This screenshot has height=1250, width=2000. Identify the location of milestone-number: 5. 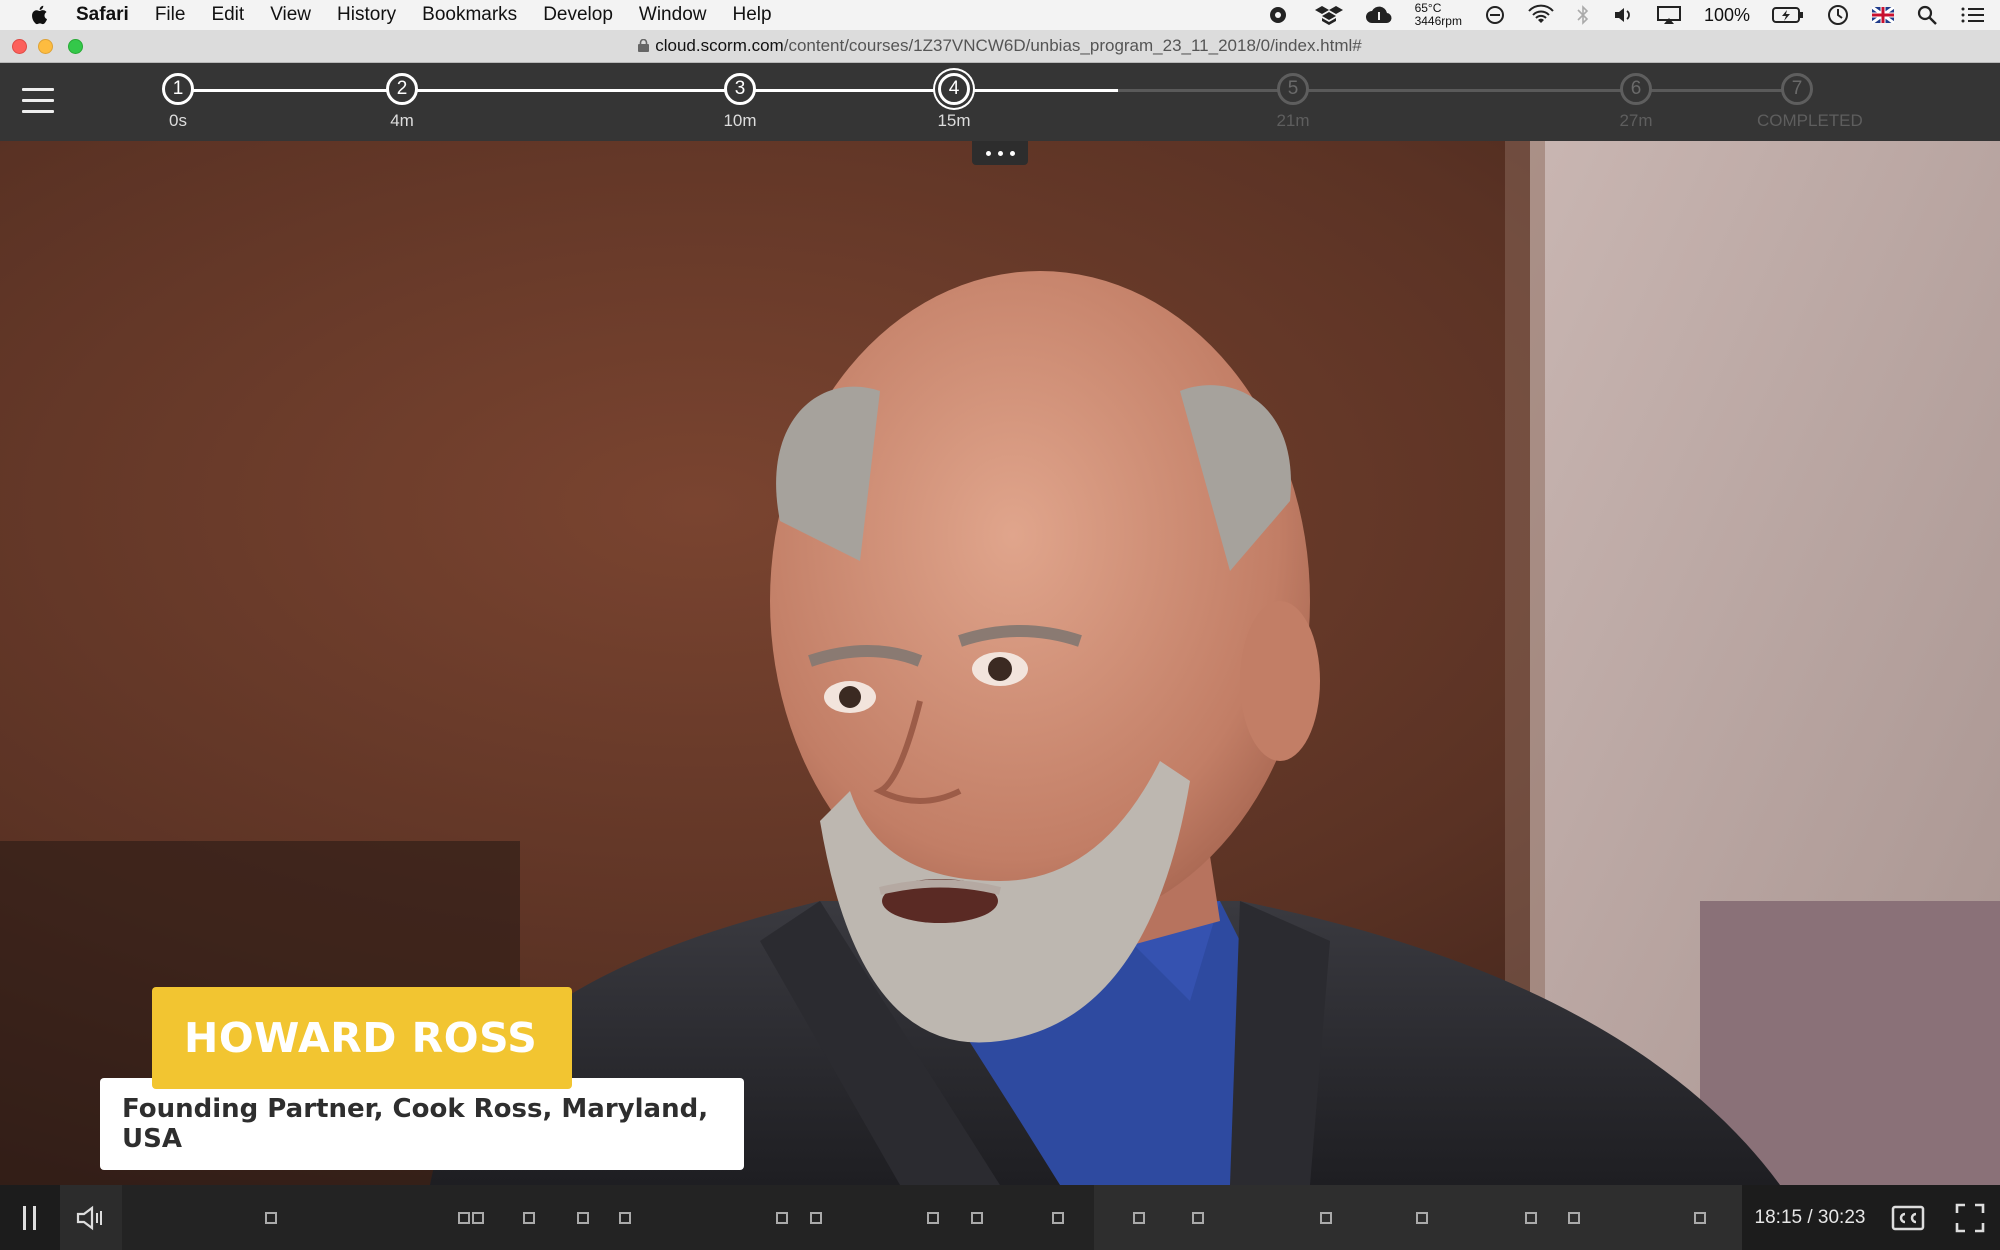
(1293, 89).